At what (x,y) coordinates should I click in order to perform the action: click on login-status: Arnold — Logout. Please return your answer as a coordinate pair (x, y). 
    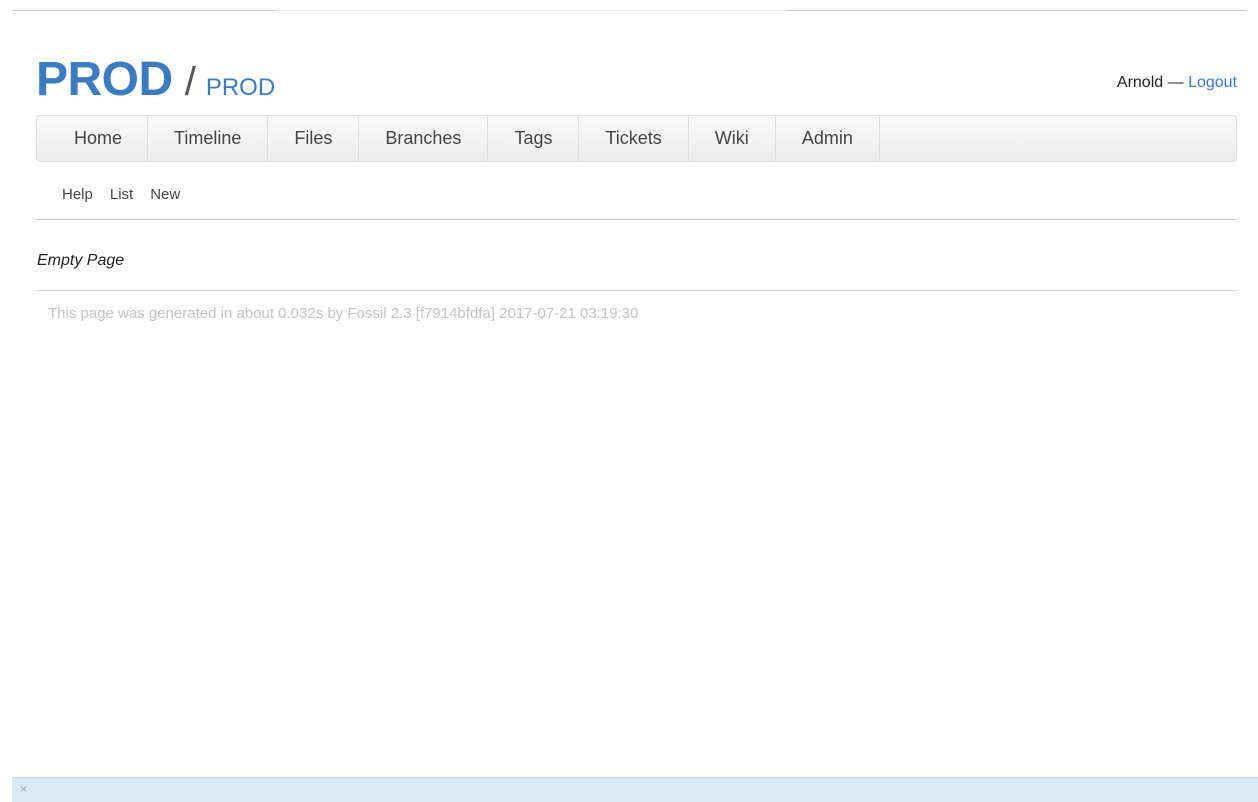
    Looking at the image, I should click on (1177, 83).